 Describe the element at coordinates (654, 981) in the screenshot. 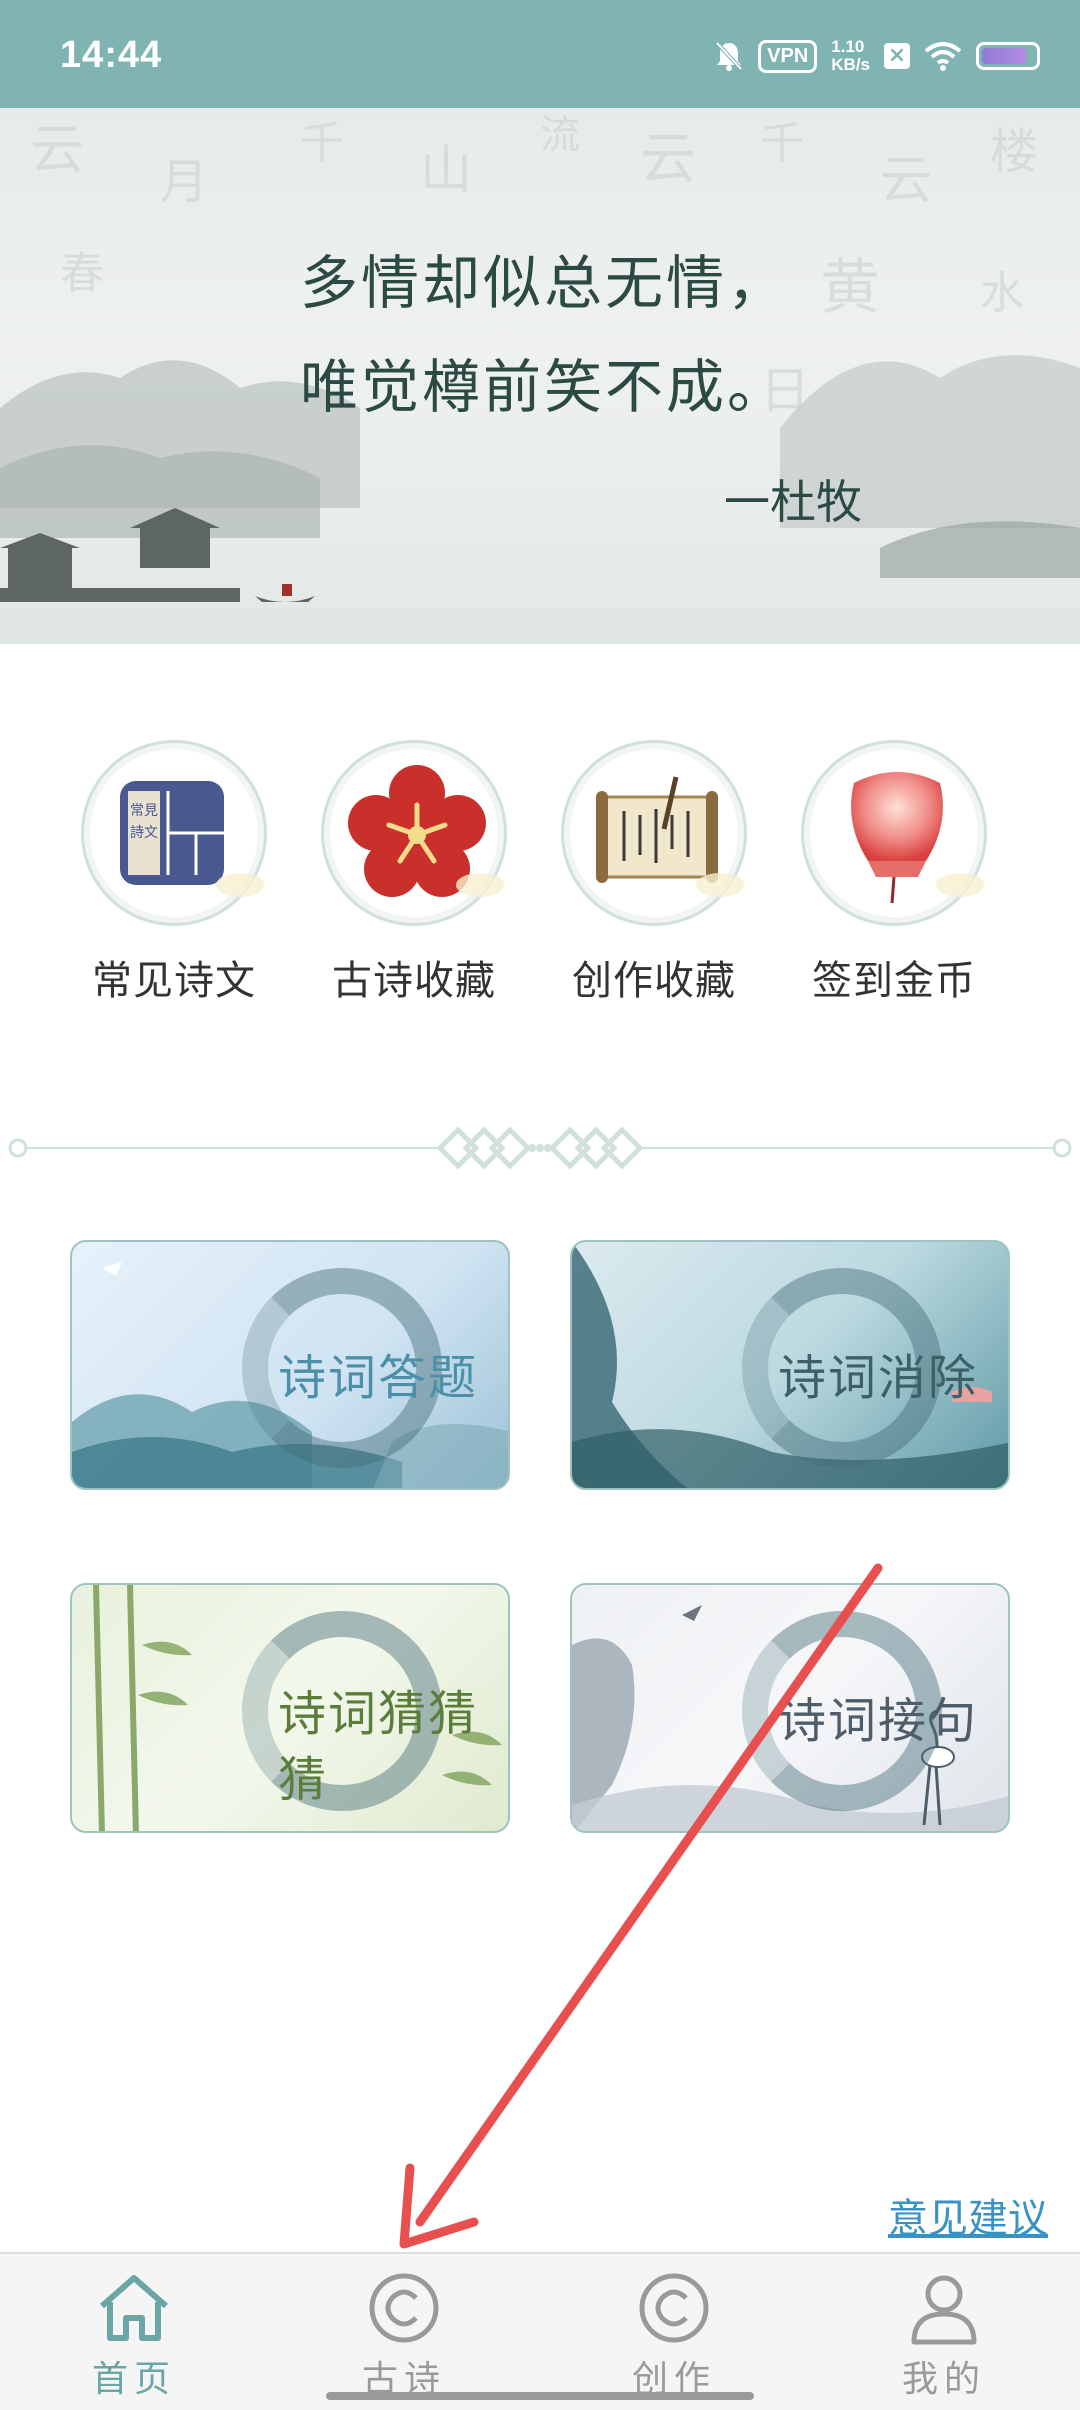

I see `quick-item-label: 创作收藏` at that location.